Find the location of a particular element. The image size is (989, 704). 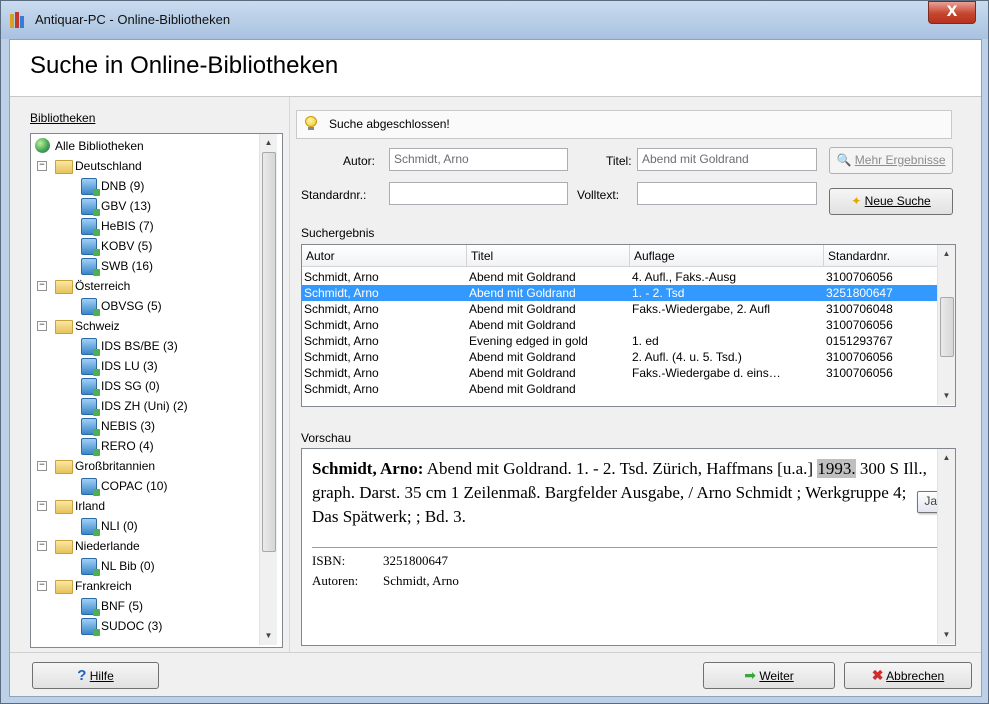

tree-scroll-thumb is located at coordinates (269, 352).